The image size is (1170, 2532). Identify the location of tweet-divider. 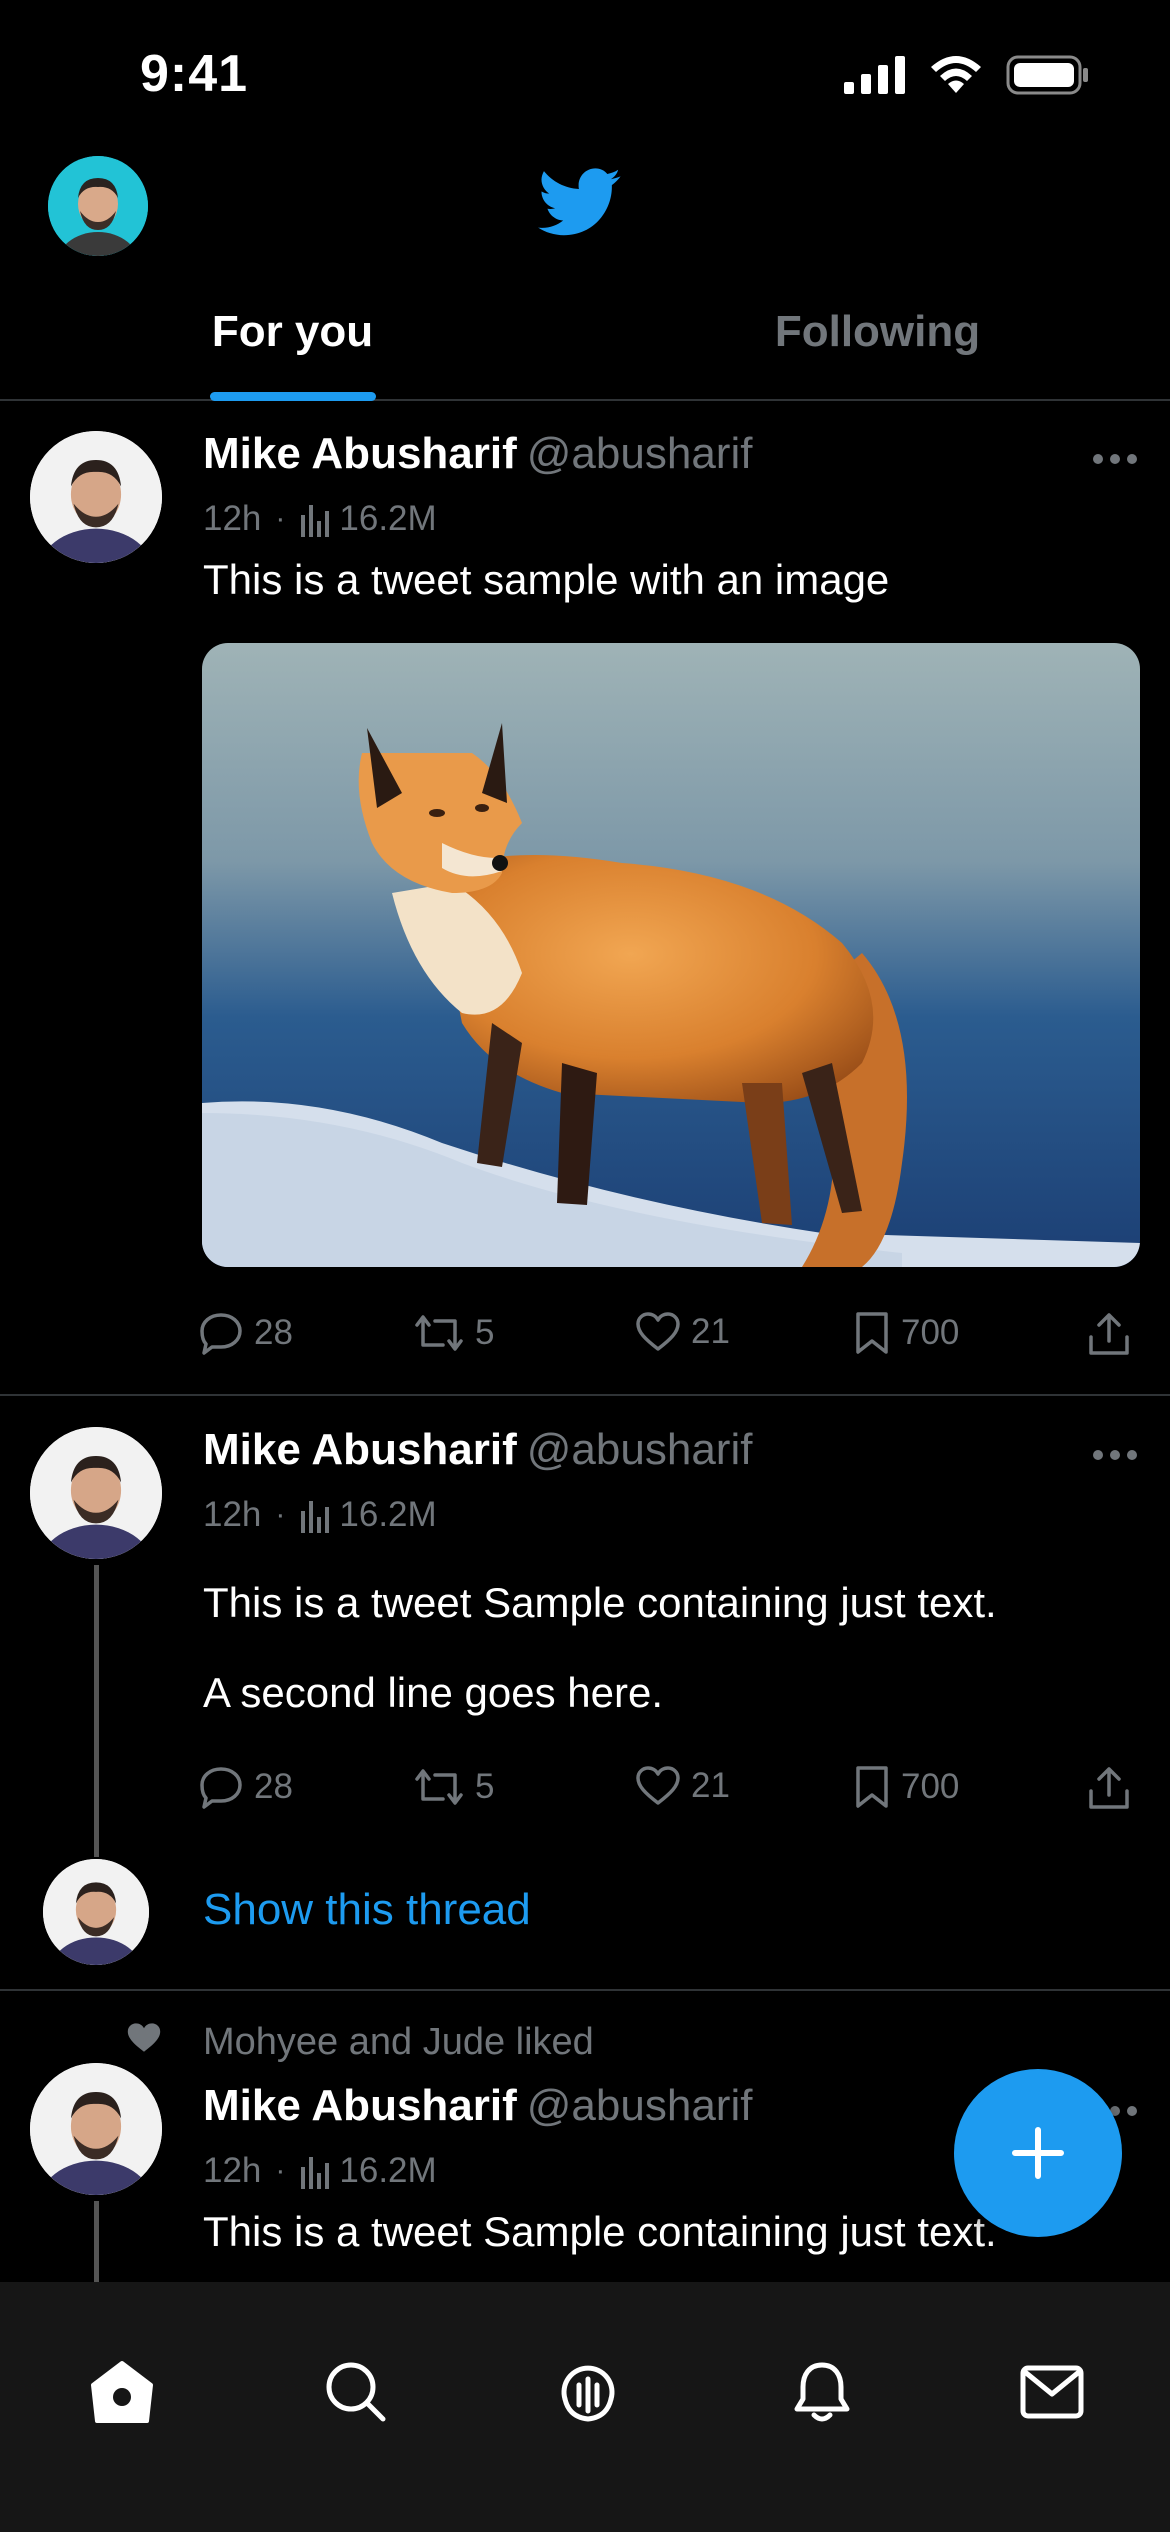
(585, 1395).